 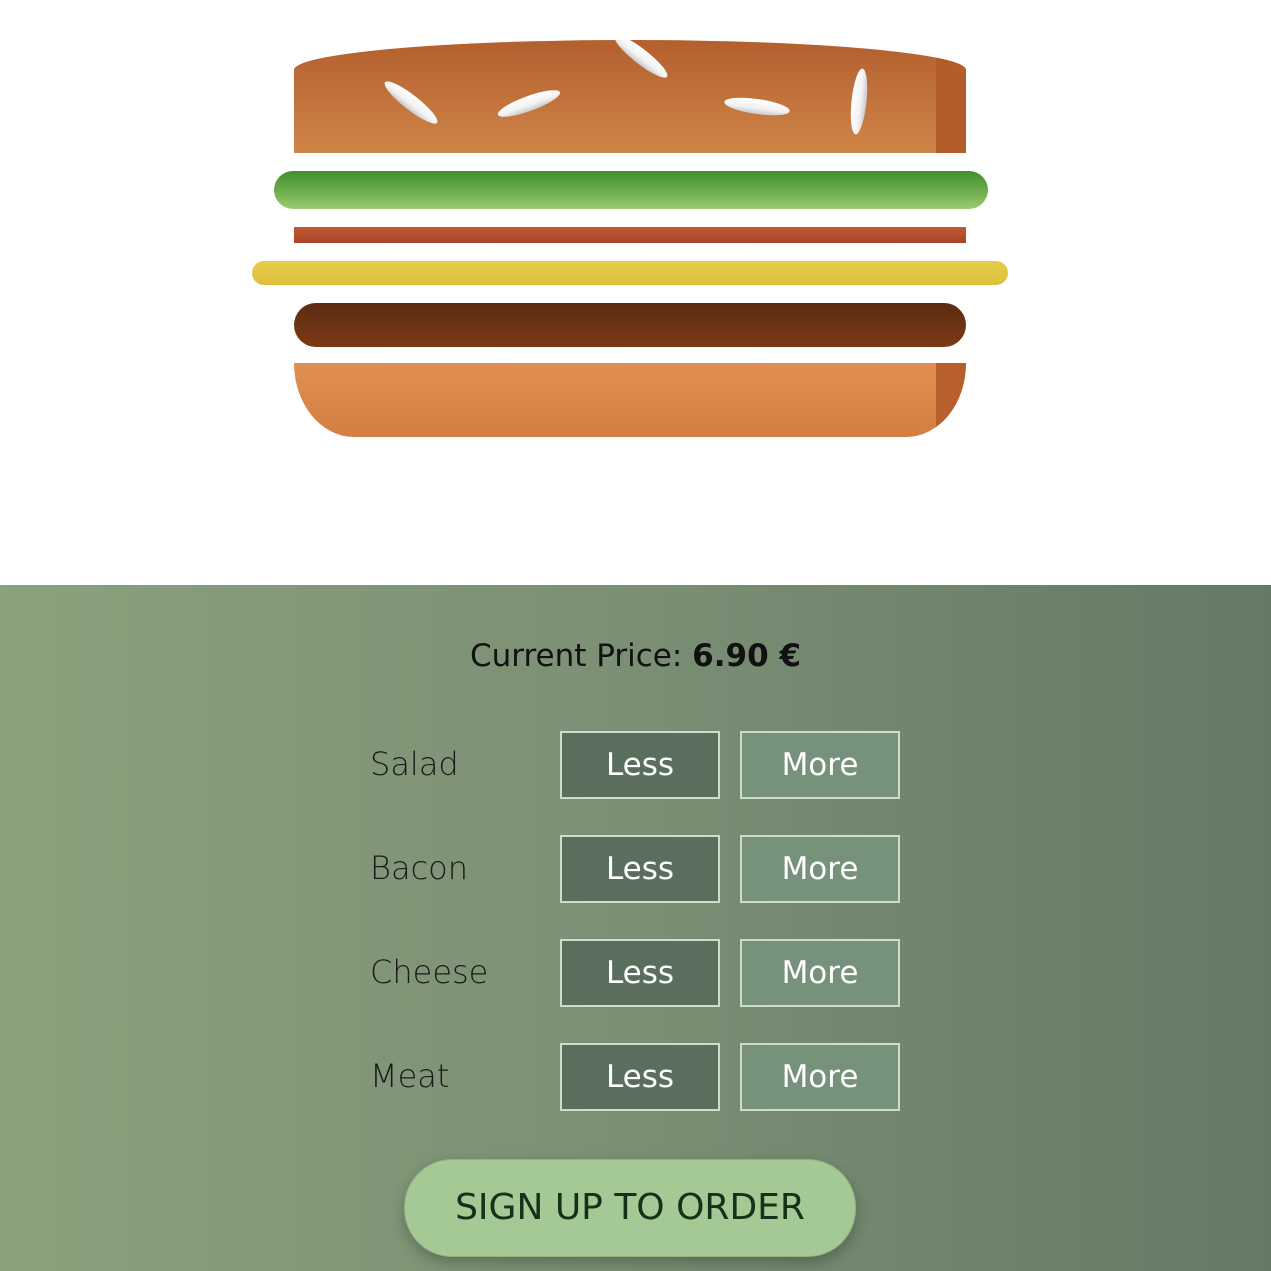 What do you see at coordinates (410, 1076) in the screenshot?
I see `ingredient-label: Meat` at bounding box center [410, 1076].